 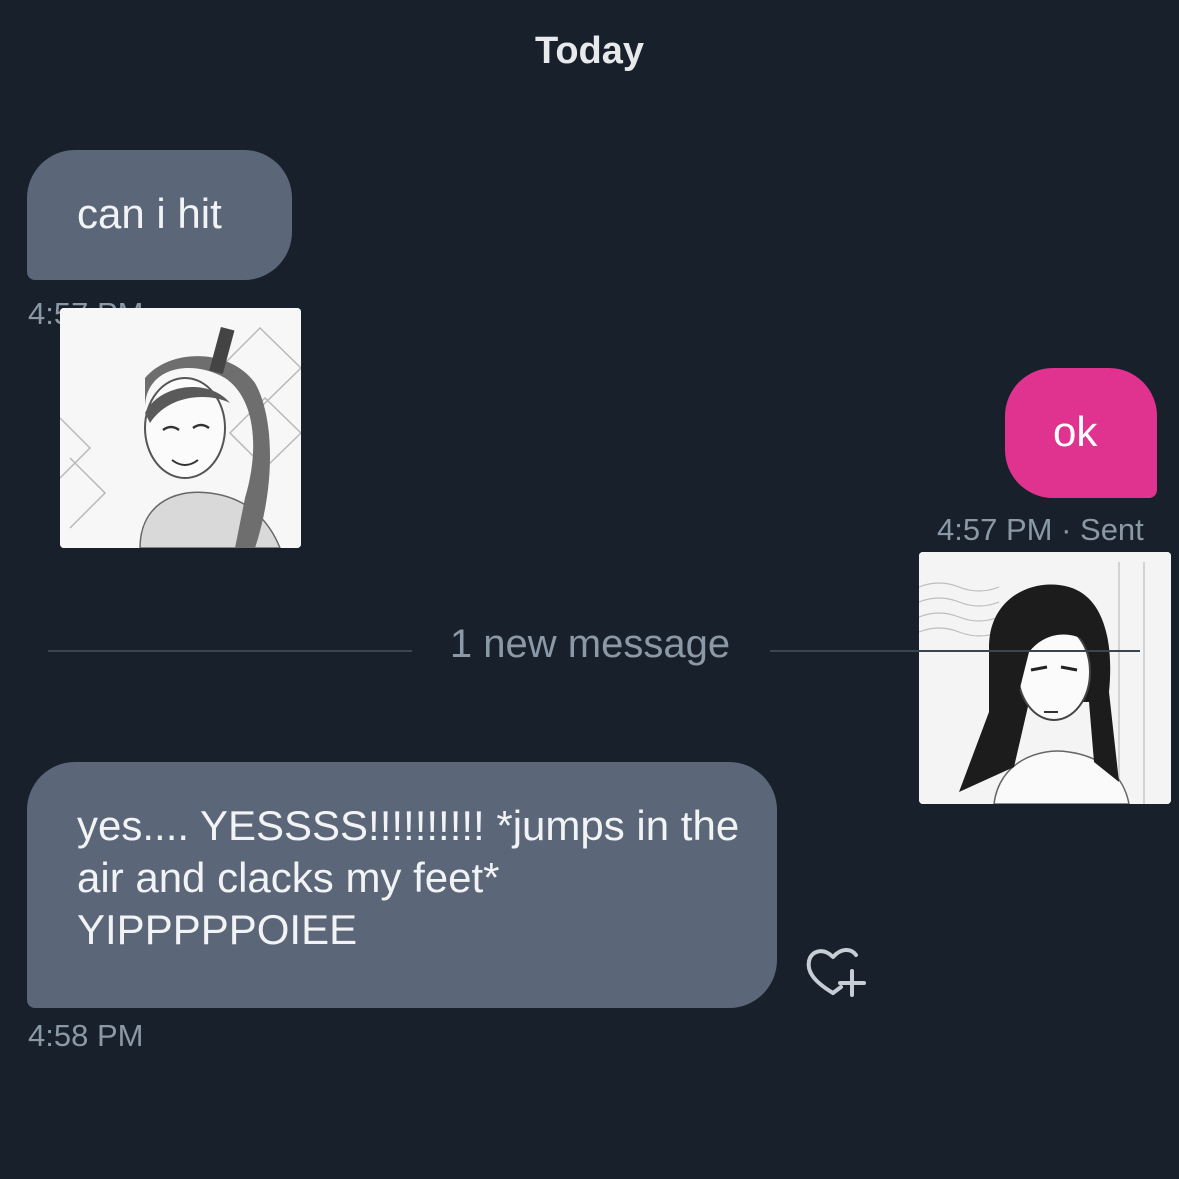 What do you see at coordinates (86, 1035) in the screenshot?
I see `message-timestamp: 4:58 PM` at bounding box center [86, 1035].